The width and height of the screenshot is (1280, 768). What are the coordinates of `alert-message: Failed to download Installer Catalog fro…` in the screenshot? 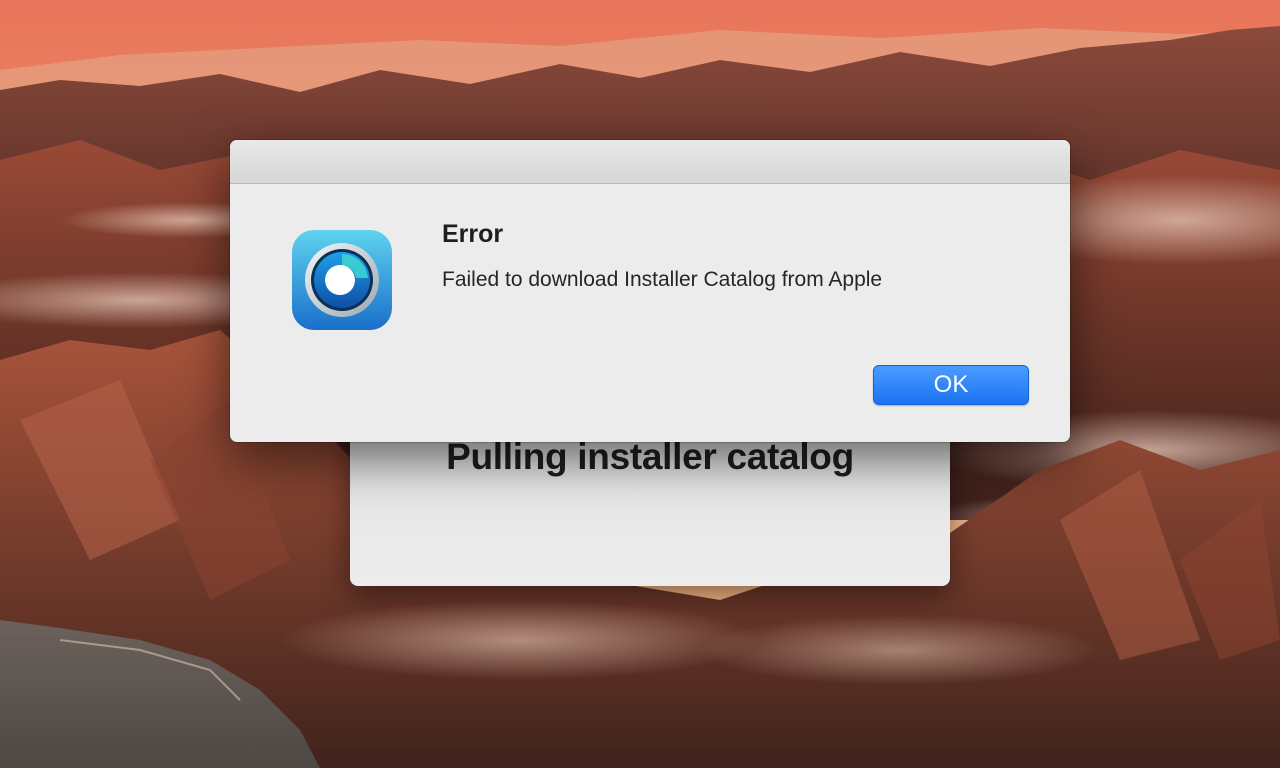 It's located at (662, 279).